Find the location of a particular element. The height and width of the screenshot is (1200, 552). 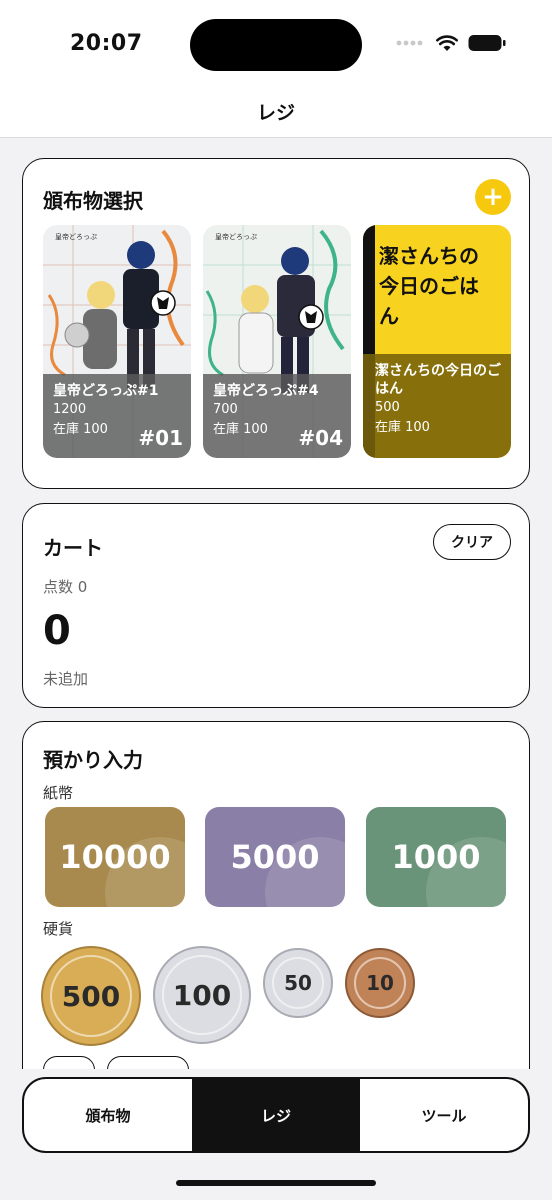

home-indicator is located at coordinates (276, 1183).